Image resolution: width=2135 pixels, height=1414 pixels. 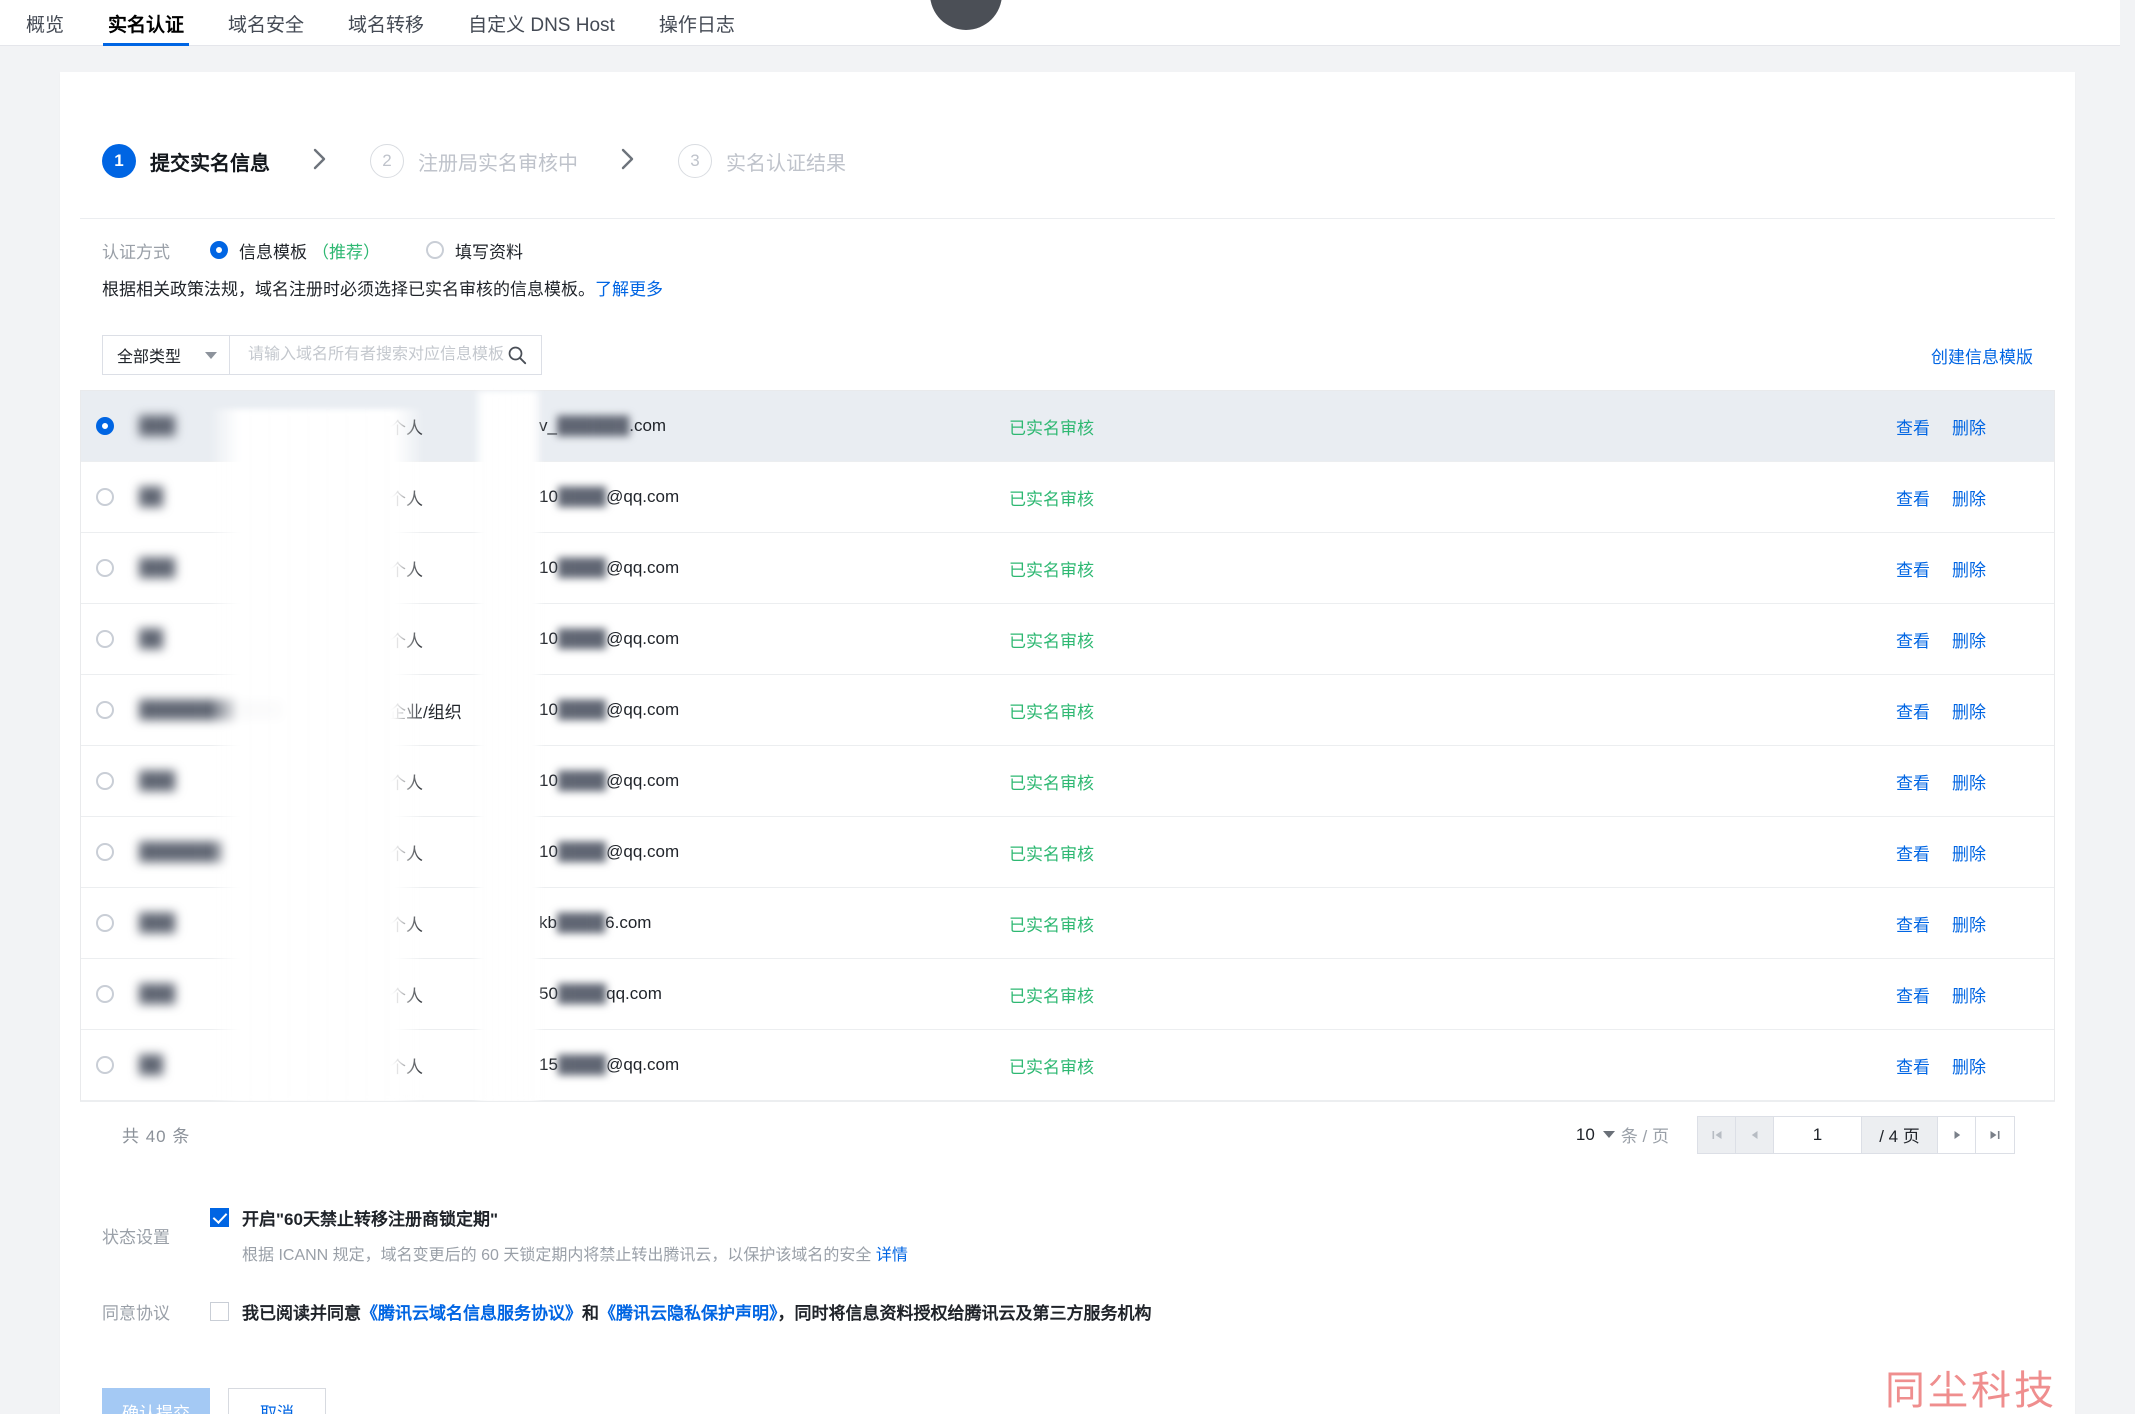 I want to click on service-agreement-link: 《腾讯云域名信息服务协议》, so click(x=471, y=1313).